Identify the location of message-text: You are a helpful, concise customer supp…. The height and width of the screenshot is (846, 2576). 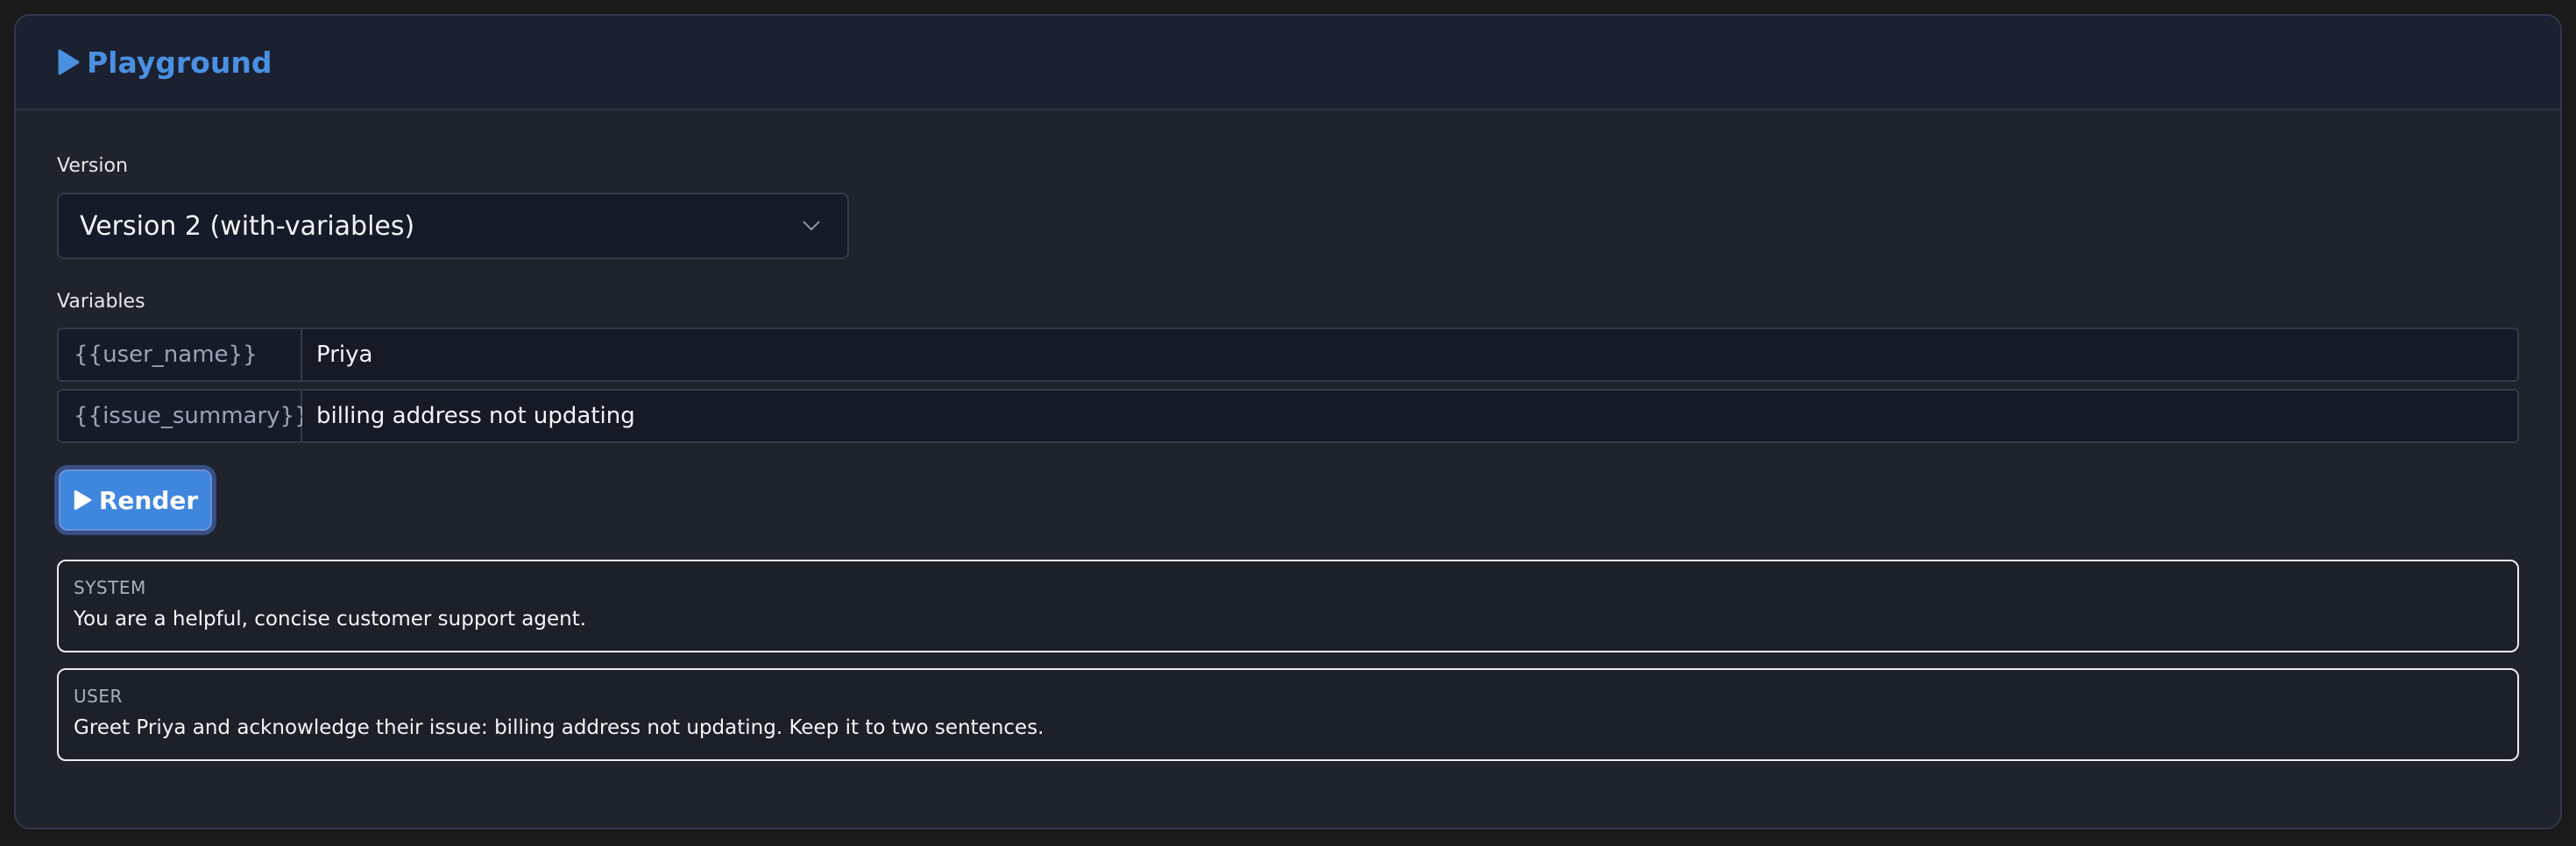
(330, 619).